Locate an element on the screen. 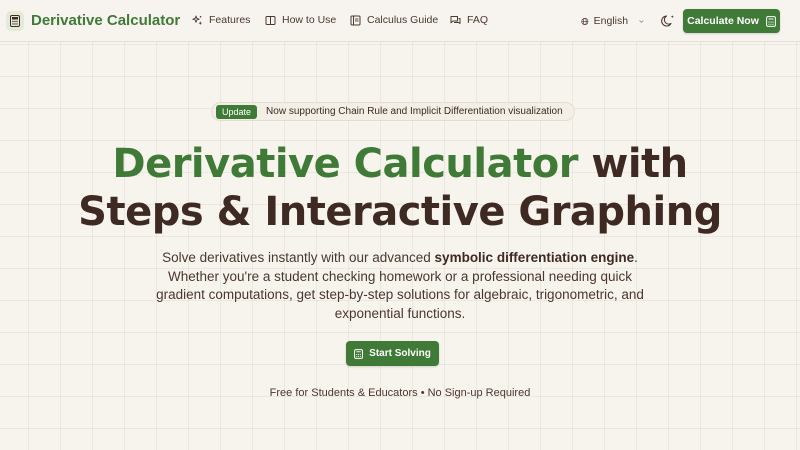  nav-item-how-to-use: How to Use is located at coordinates (300, 20).